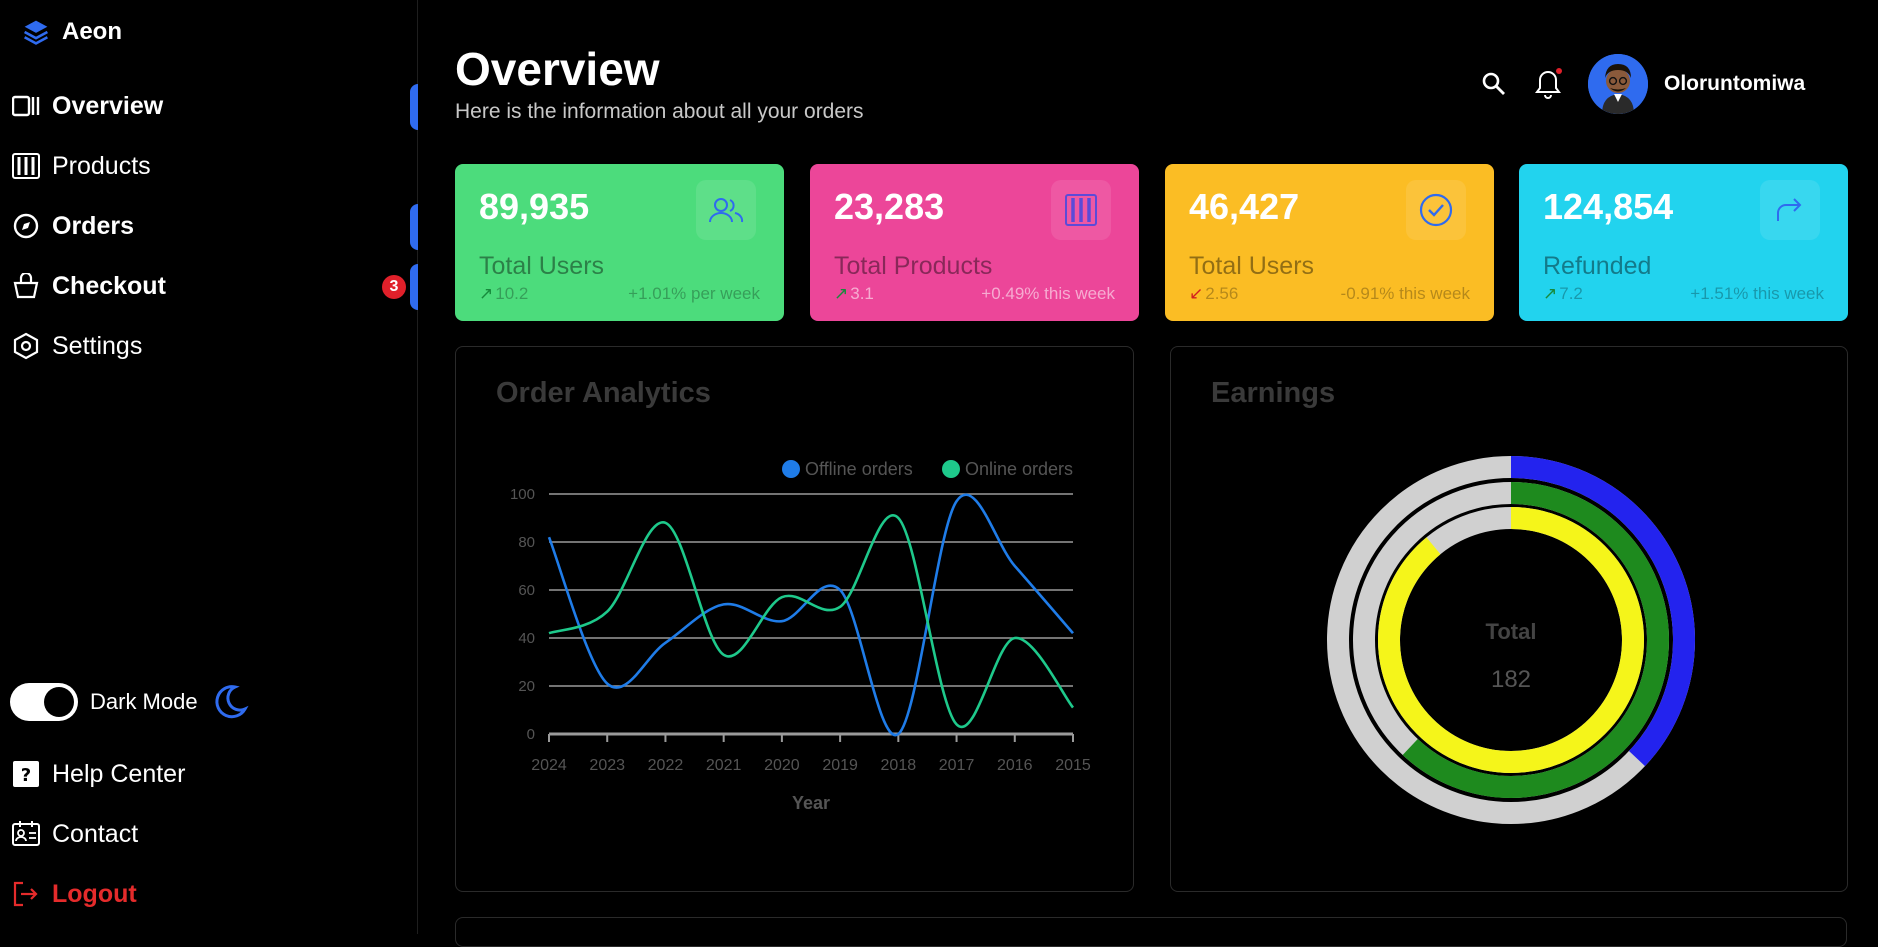 Image resolution: width=1878 pixels, height=947 pixels. Describe the element at coordinates (694, 293) in the screenshot. I see `stat-trend: +1.01% per week` at that location.